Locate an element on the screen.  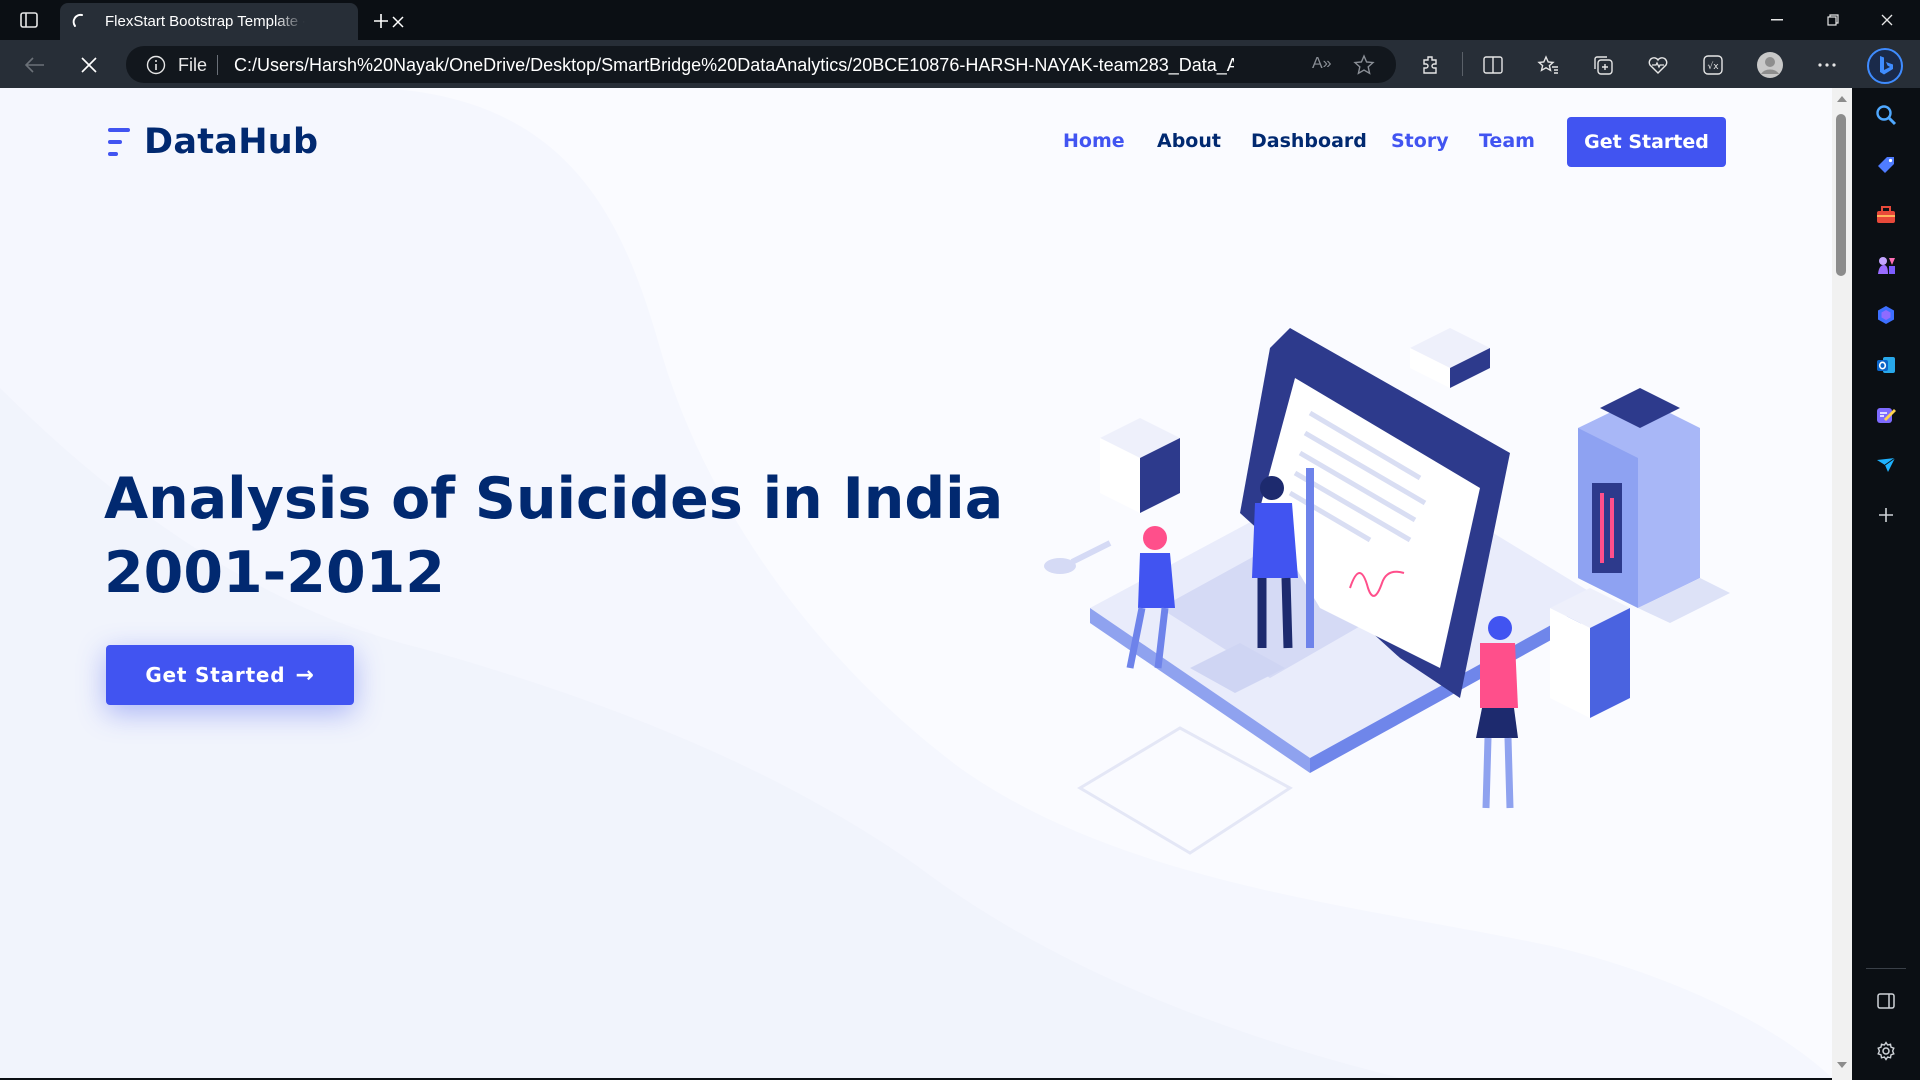
site-logo: DataHub is located at coordinates (211, 142).